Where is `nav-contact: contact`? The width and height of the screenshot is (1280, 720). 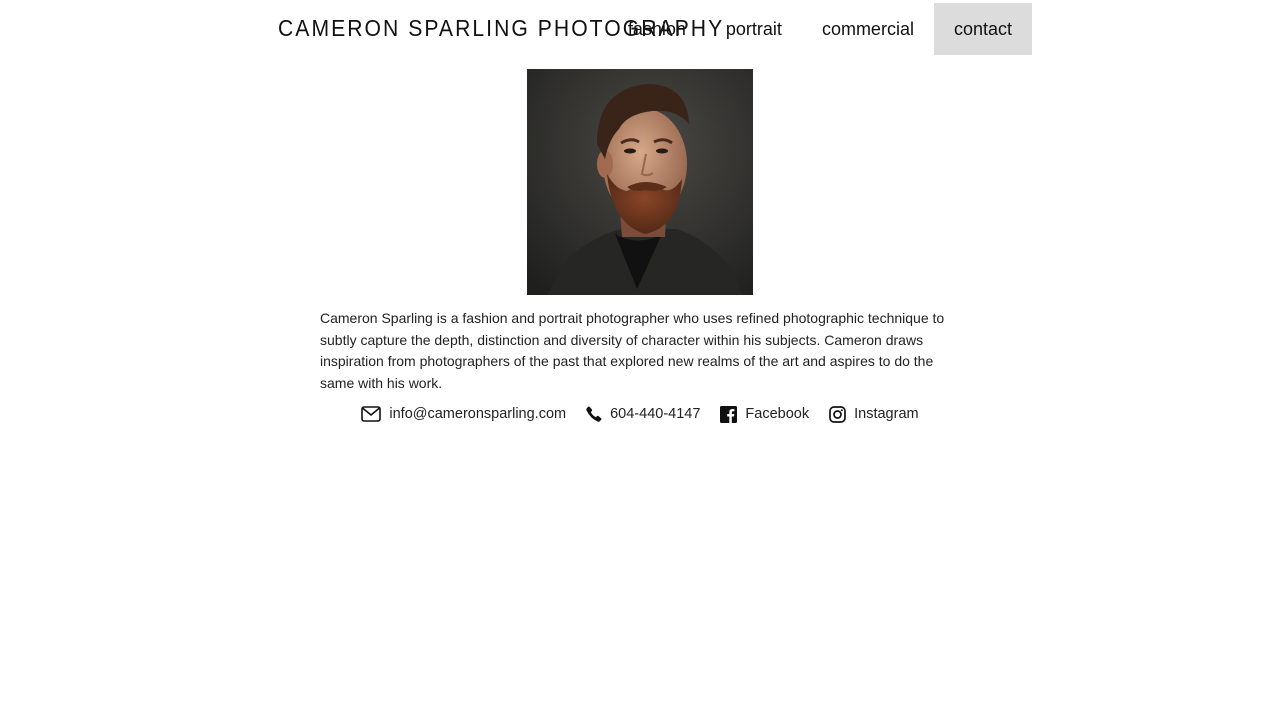
nav-contact: contact is located at coordinates (982, 29).